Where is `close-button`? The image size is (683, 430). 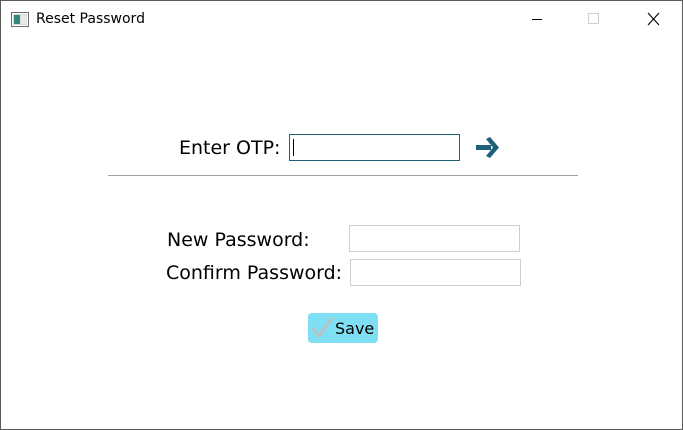 close-button is located at coordinates (653, 19).